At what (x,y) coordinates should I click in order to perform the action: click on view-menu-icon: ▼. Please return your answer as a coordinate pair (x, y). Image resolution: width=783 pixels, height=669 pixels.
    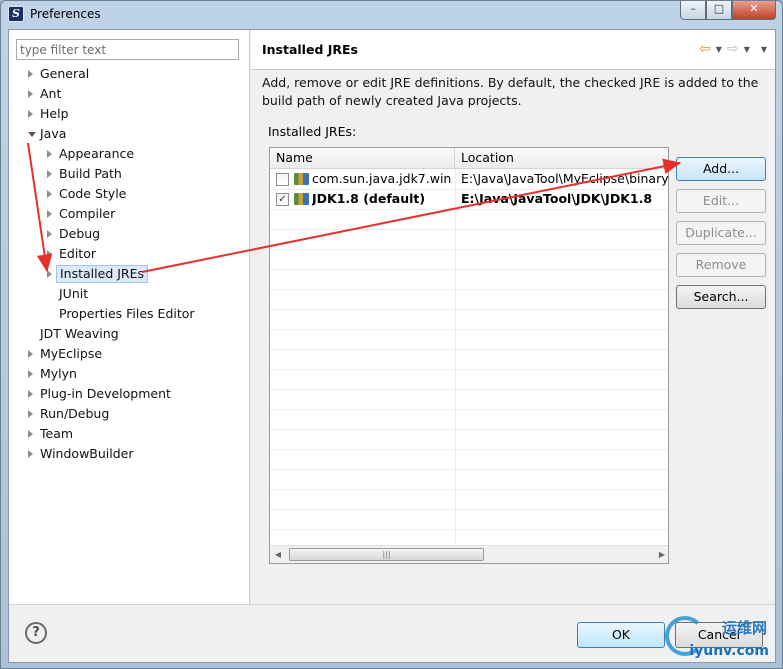
    Looking at the image, I should click on (764, 49).